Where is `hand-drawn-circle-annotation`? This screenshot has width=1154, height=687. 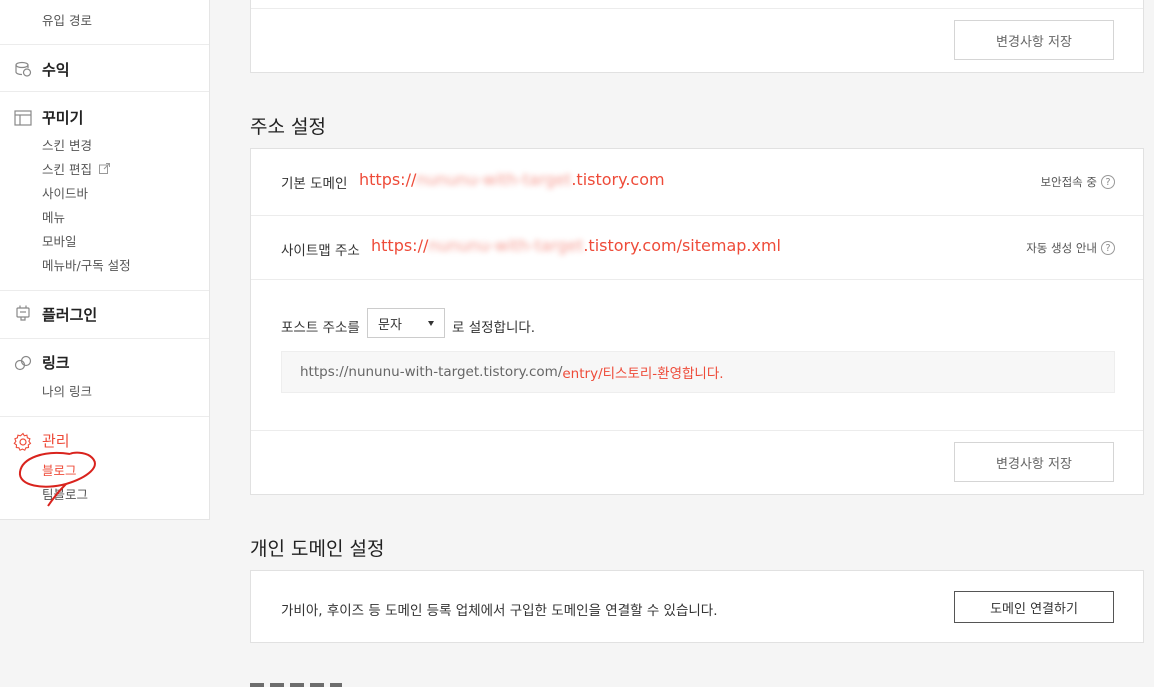 hand-drawn-circle-annotation is located at coordinates (57, 479).